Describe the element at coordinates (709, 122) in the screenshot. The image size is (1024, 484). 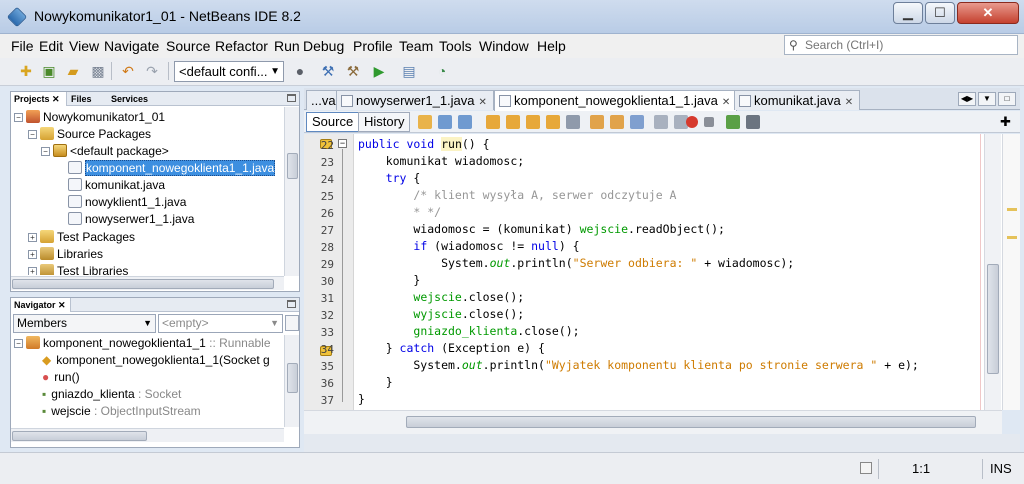
I see `stop-macro-icon` at that location.